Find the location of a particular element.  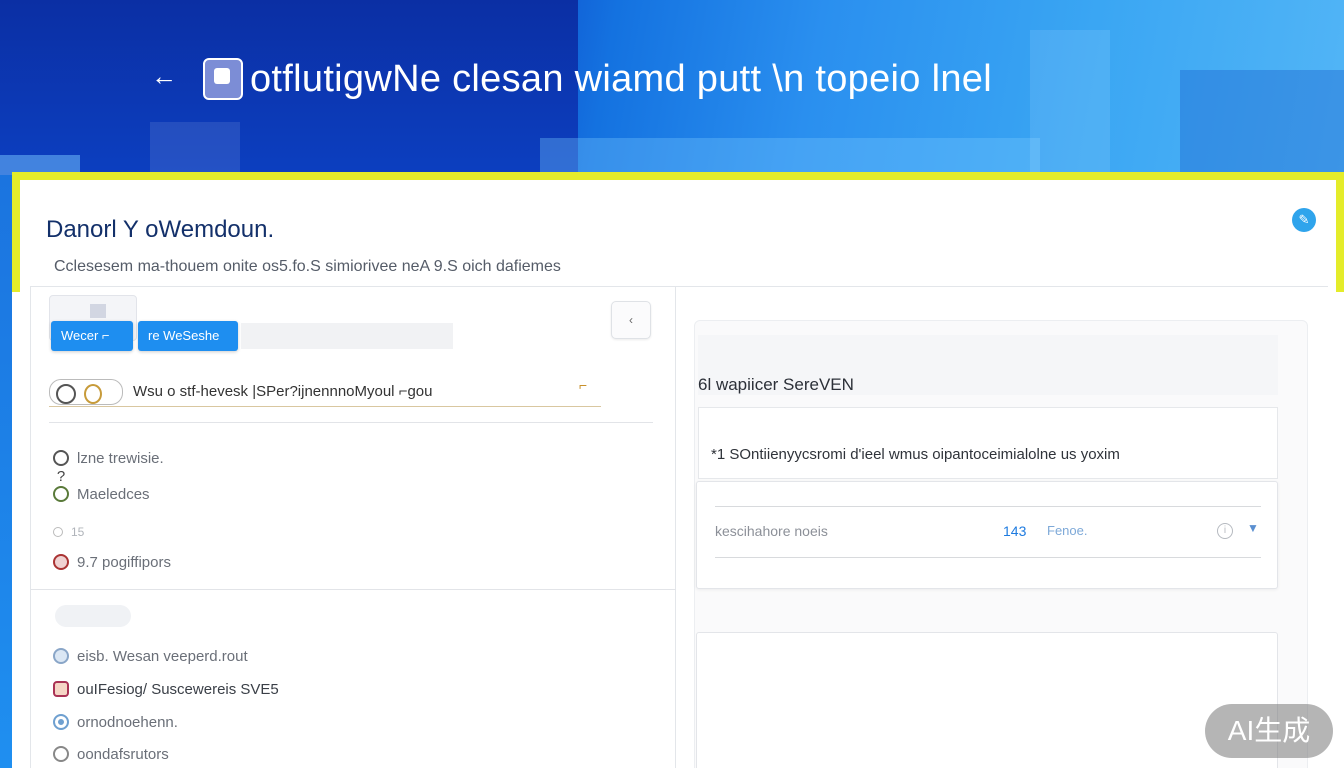

back-arrow-icon: ← is located at coordinates (164, 76).